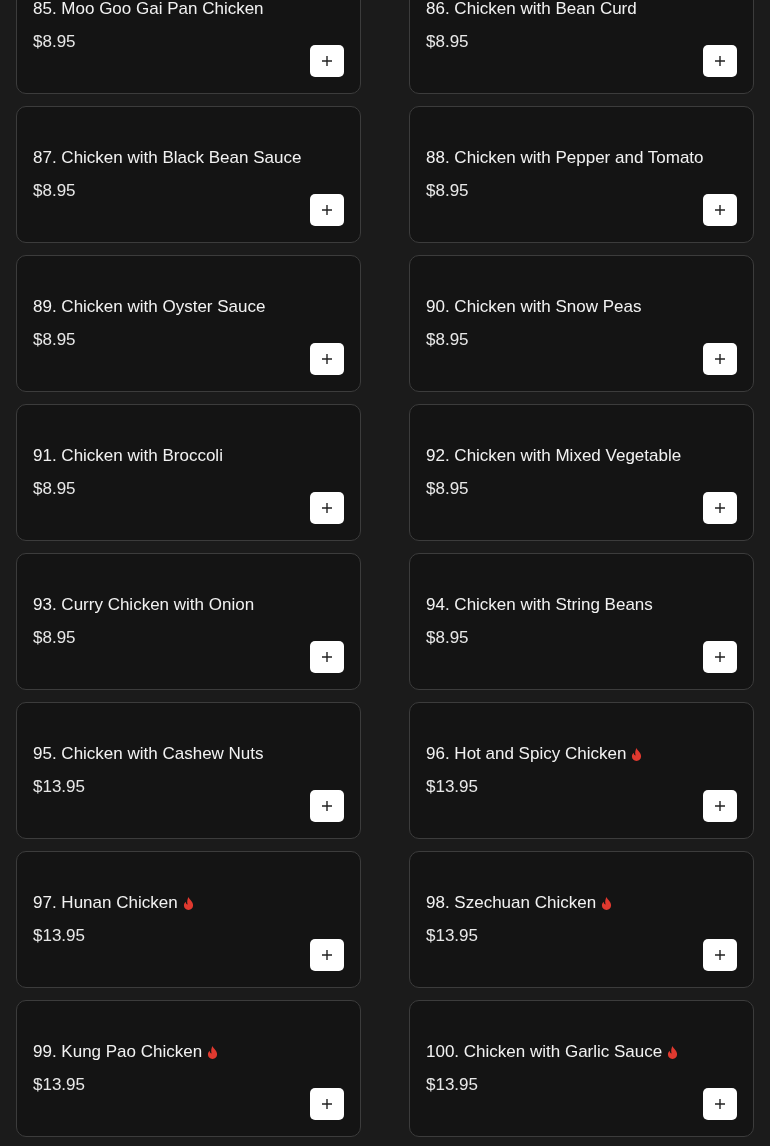  Describe the element at coordinates (531, 9) in the screenshot. I see `dish-name: 86. Chicken with Bean Curd` at that location.